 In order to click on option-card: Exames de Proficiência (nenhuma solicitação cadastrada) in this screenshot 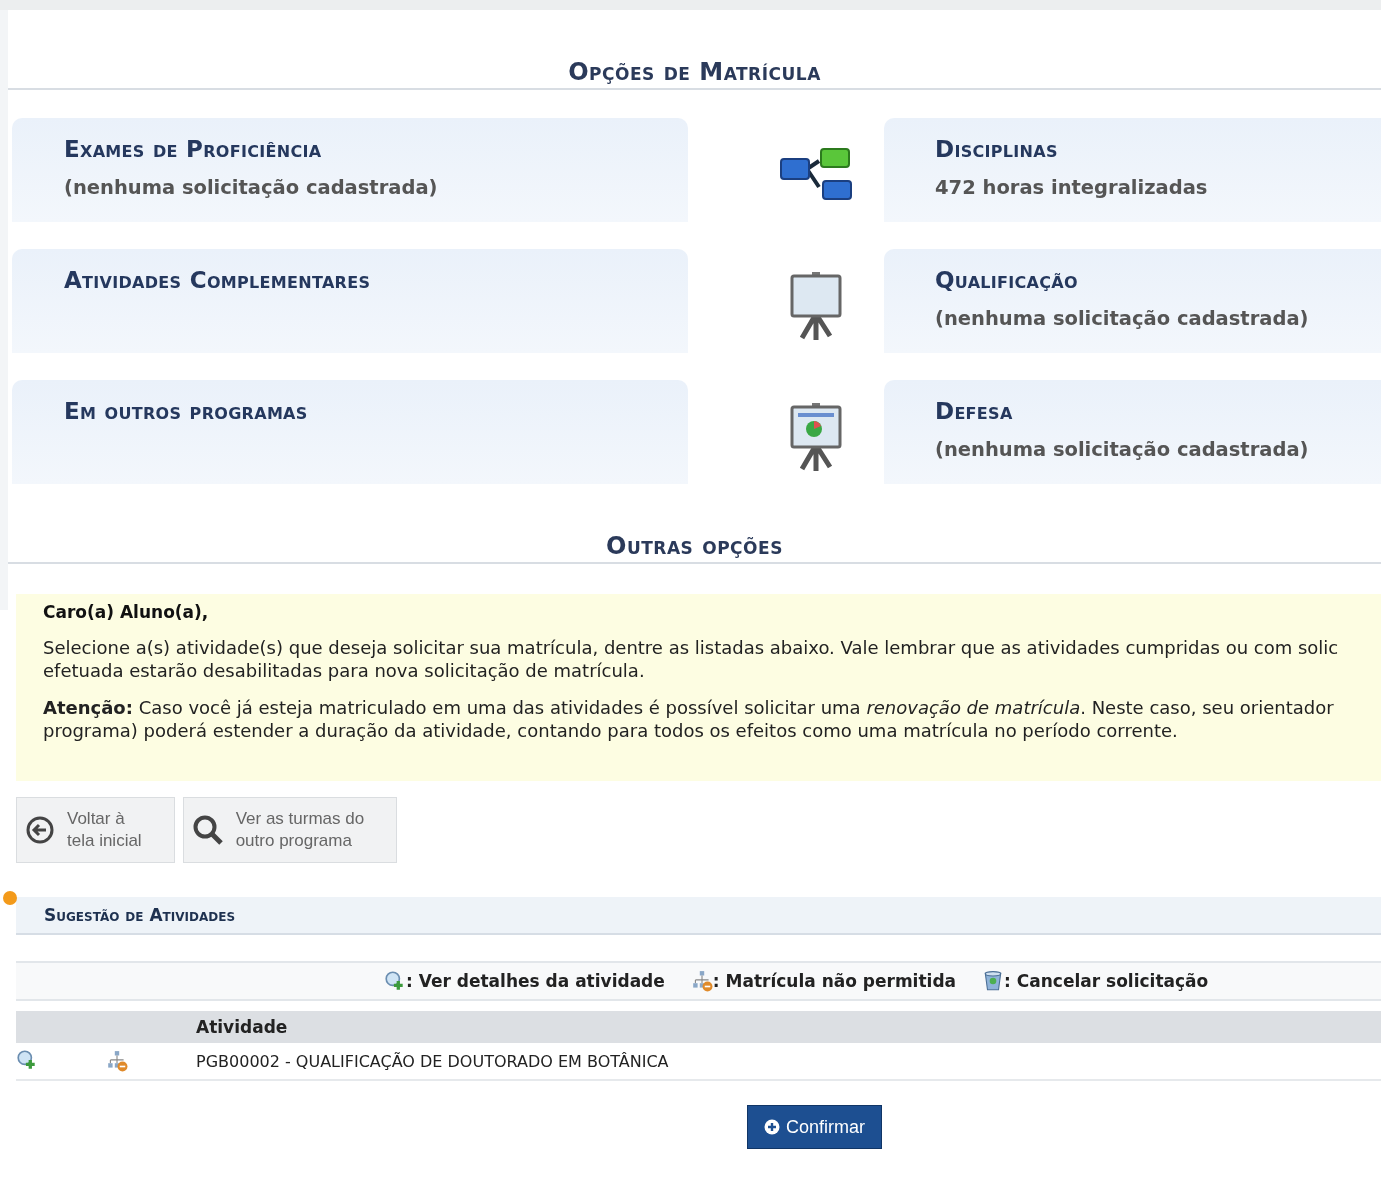, I will do `click(350, 170)`.